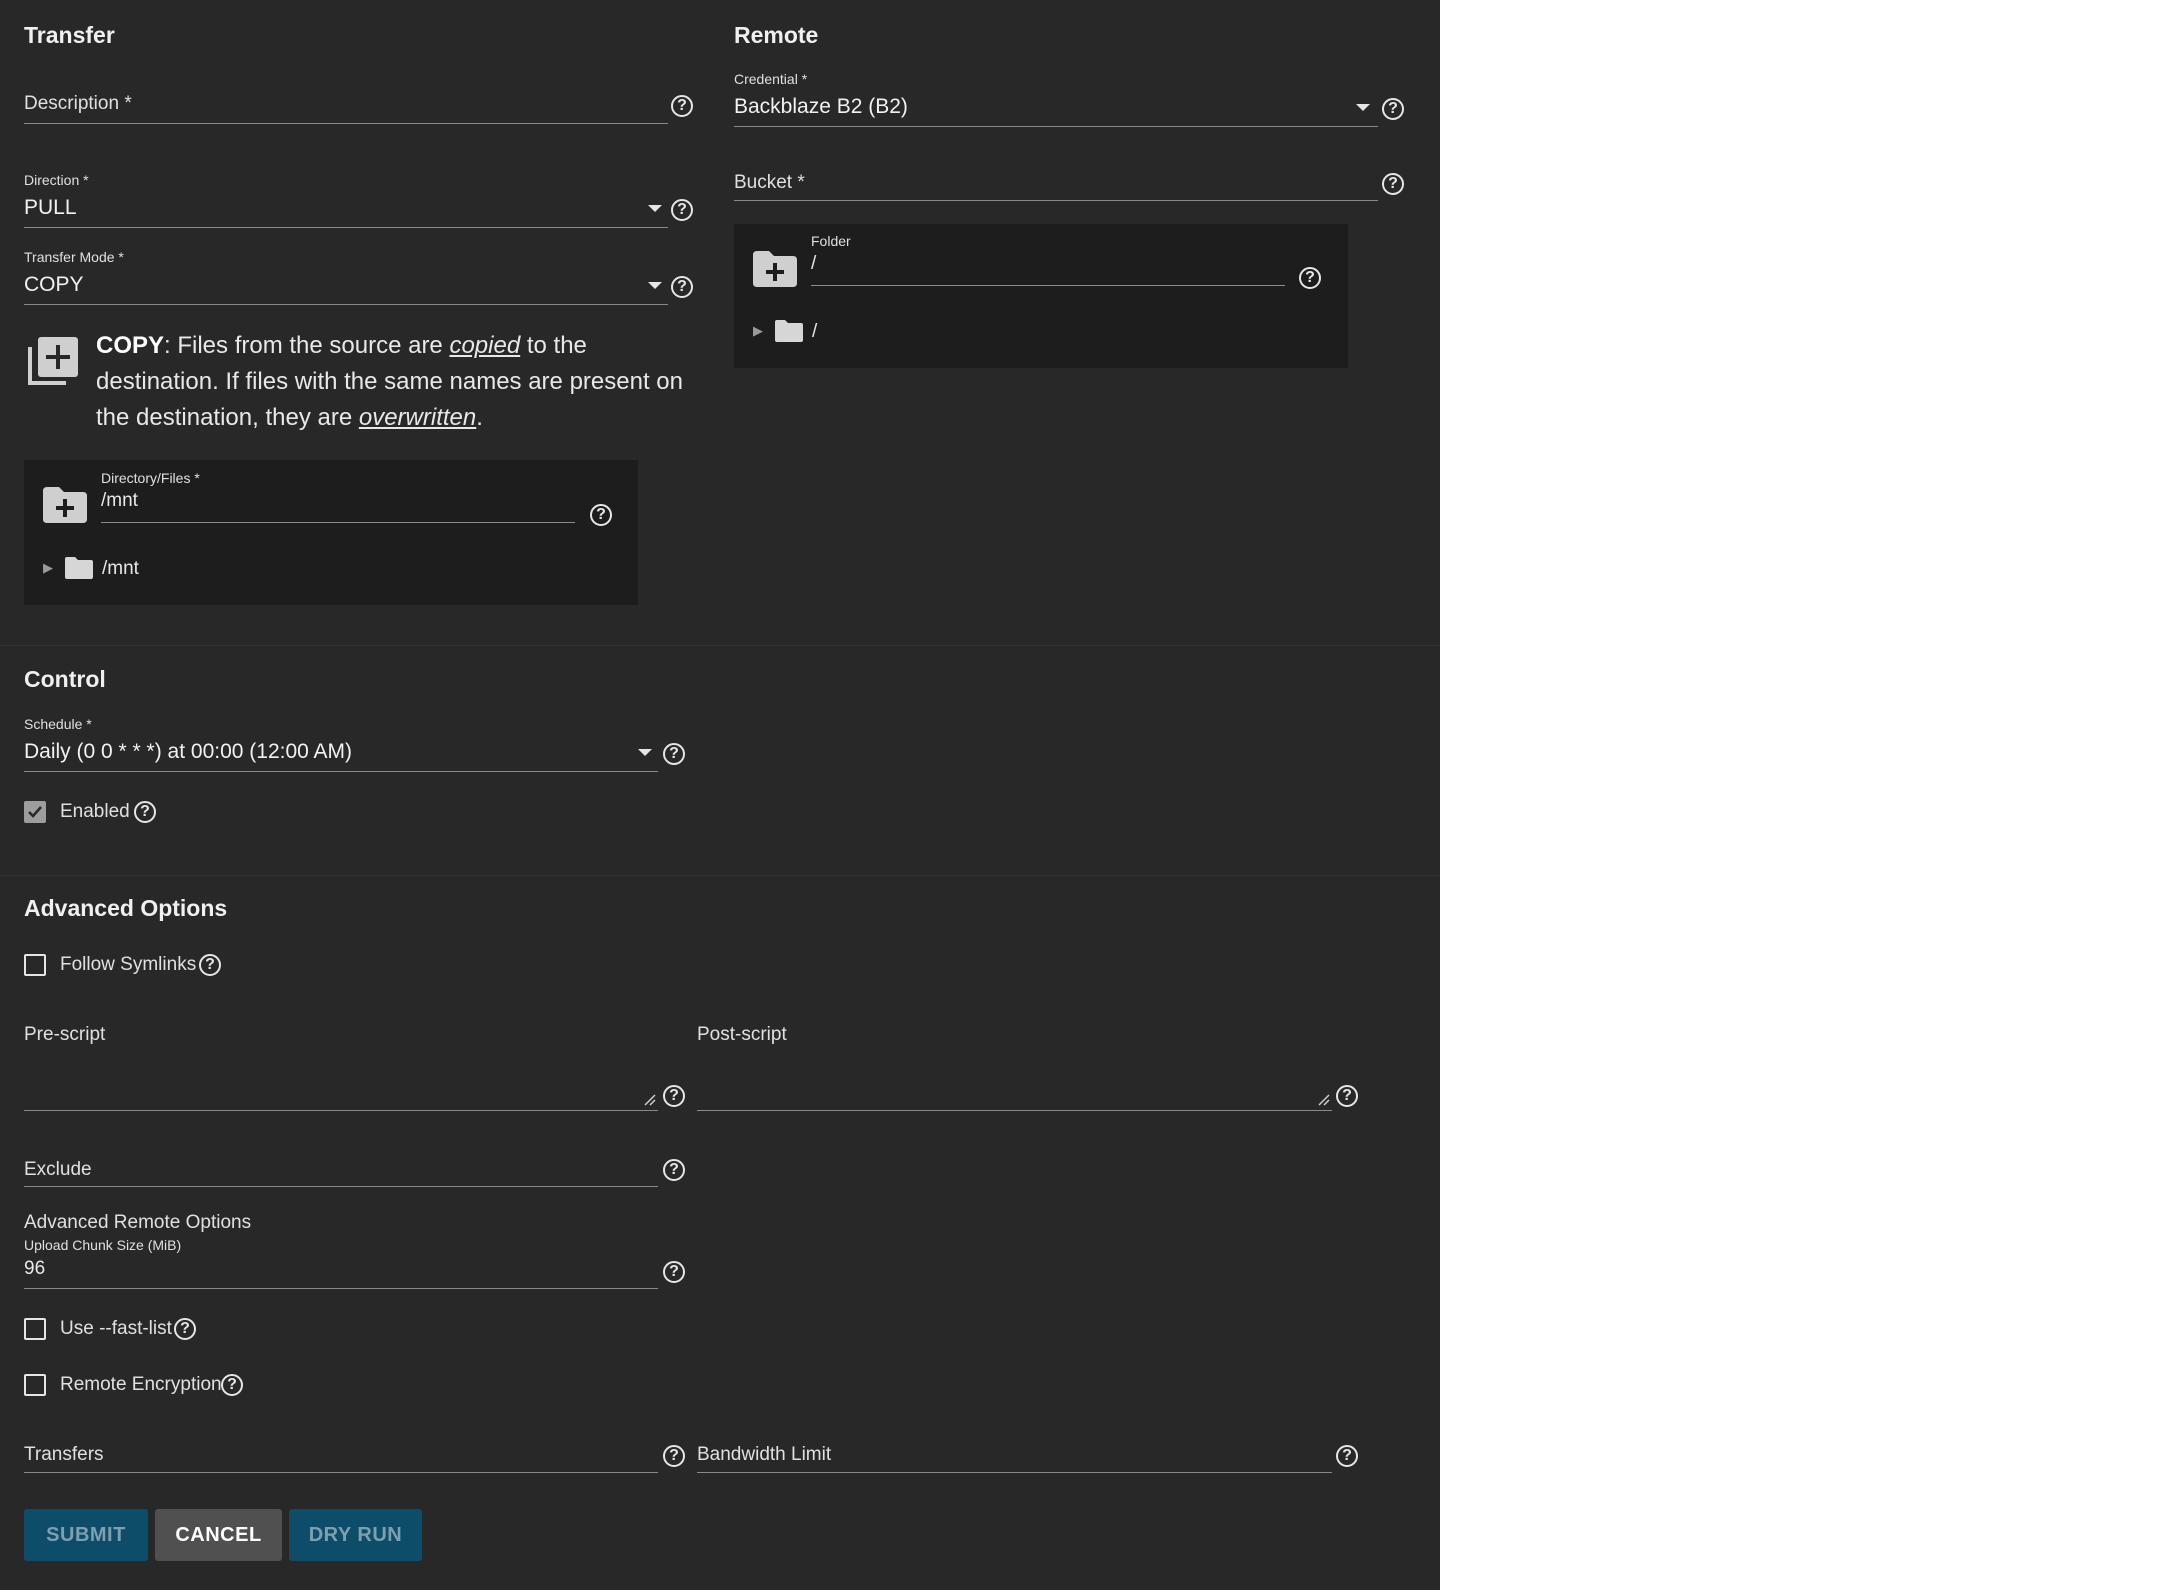  What do you see at coordinates (331, 532) in the screenshot?
I see `directory-explorer: Directory/Files * /mnt ? ▶ /mnt` at bounding box center [331, 532].